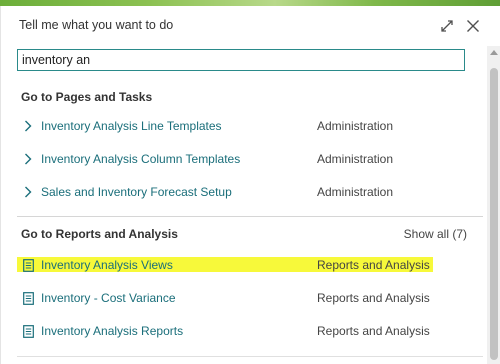 This screenshot has width=500, height=364. I want to click on list-item-label: Inventory Analysis Line Templates, so click(131, 126).